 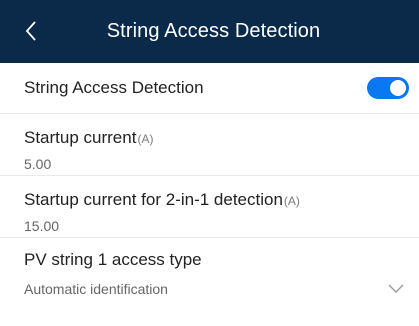 I want to click on startup-current-2in1-unit: (A), so click(x=291, y=201).